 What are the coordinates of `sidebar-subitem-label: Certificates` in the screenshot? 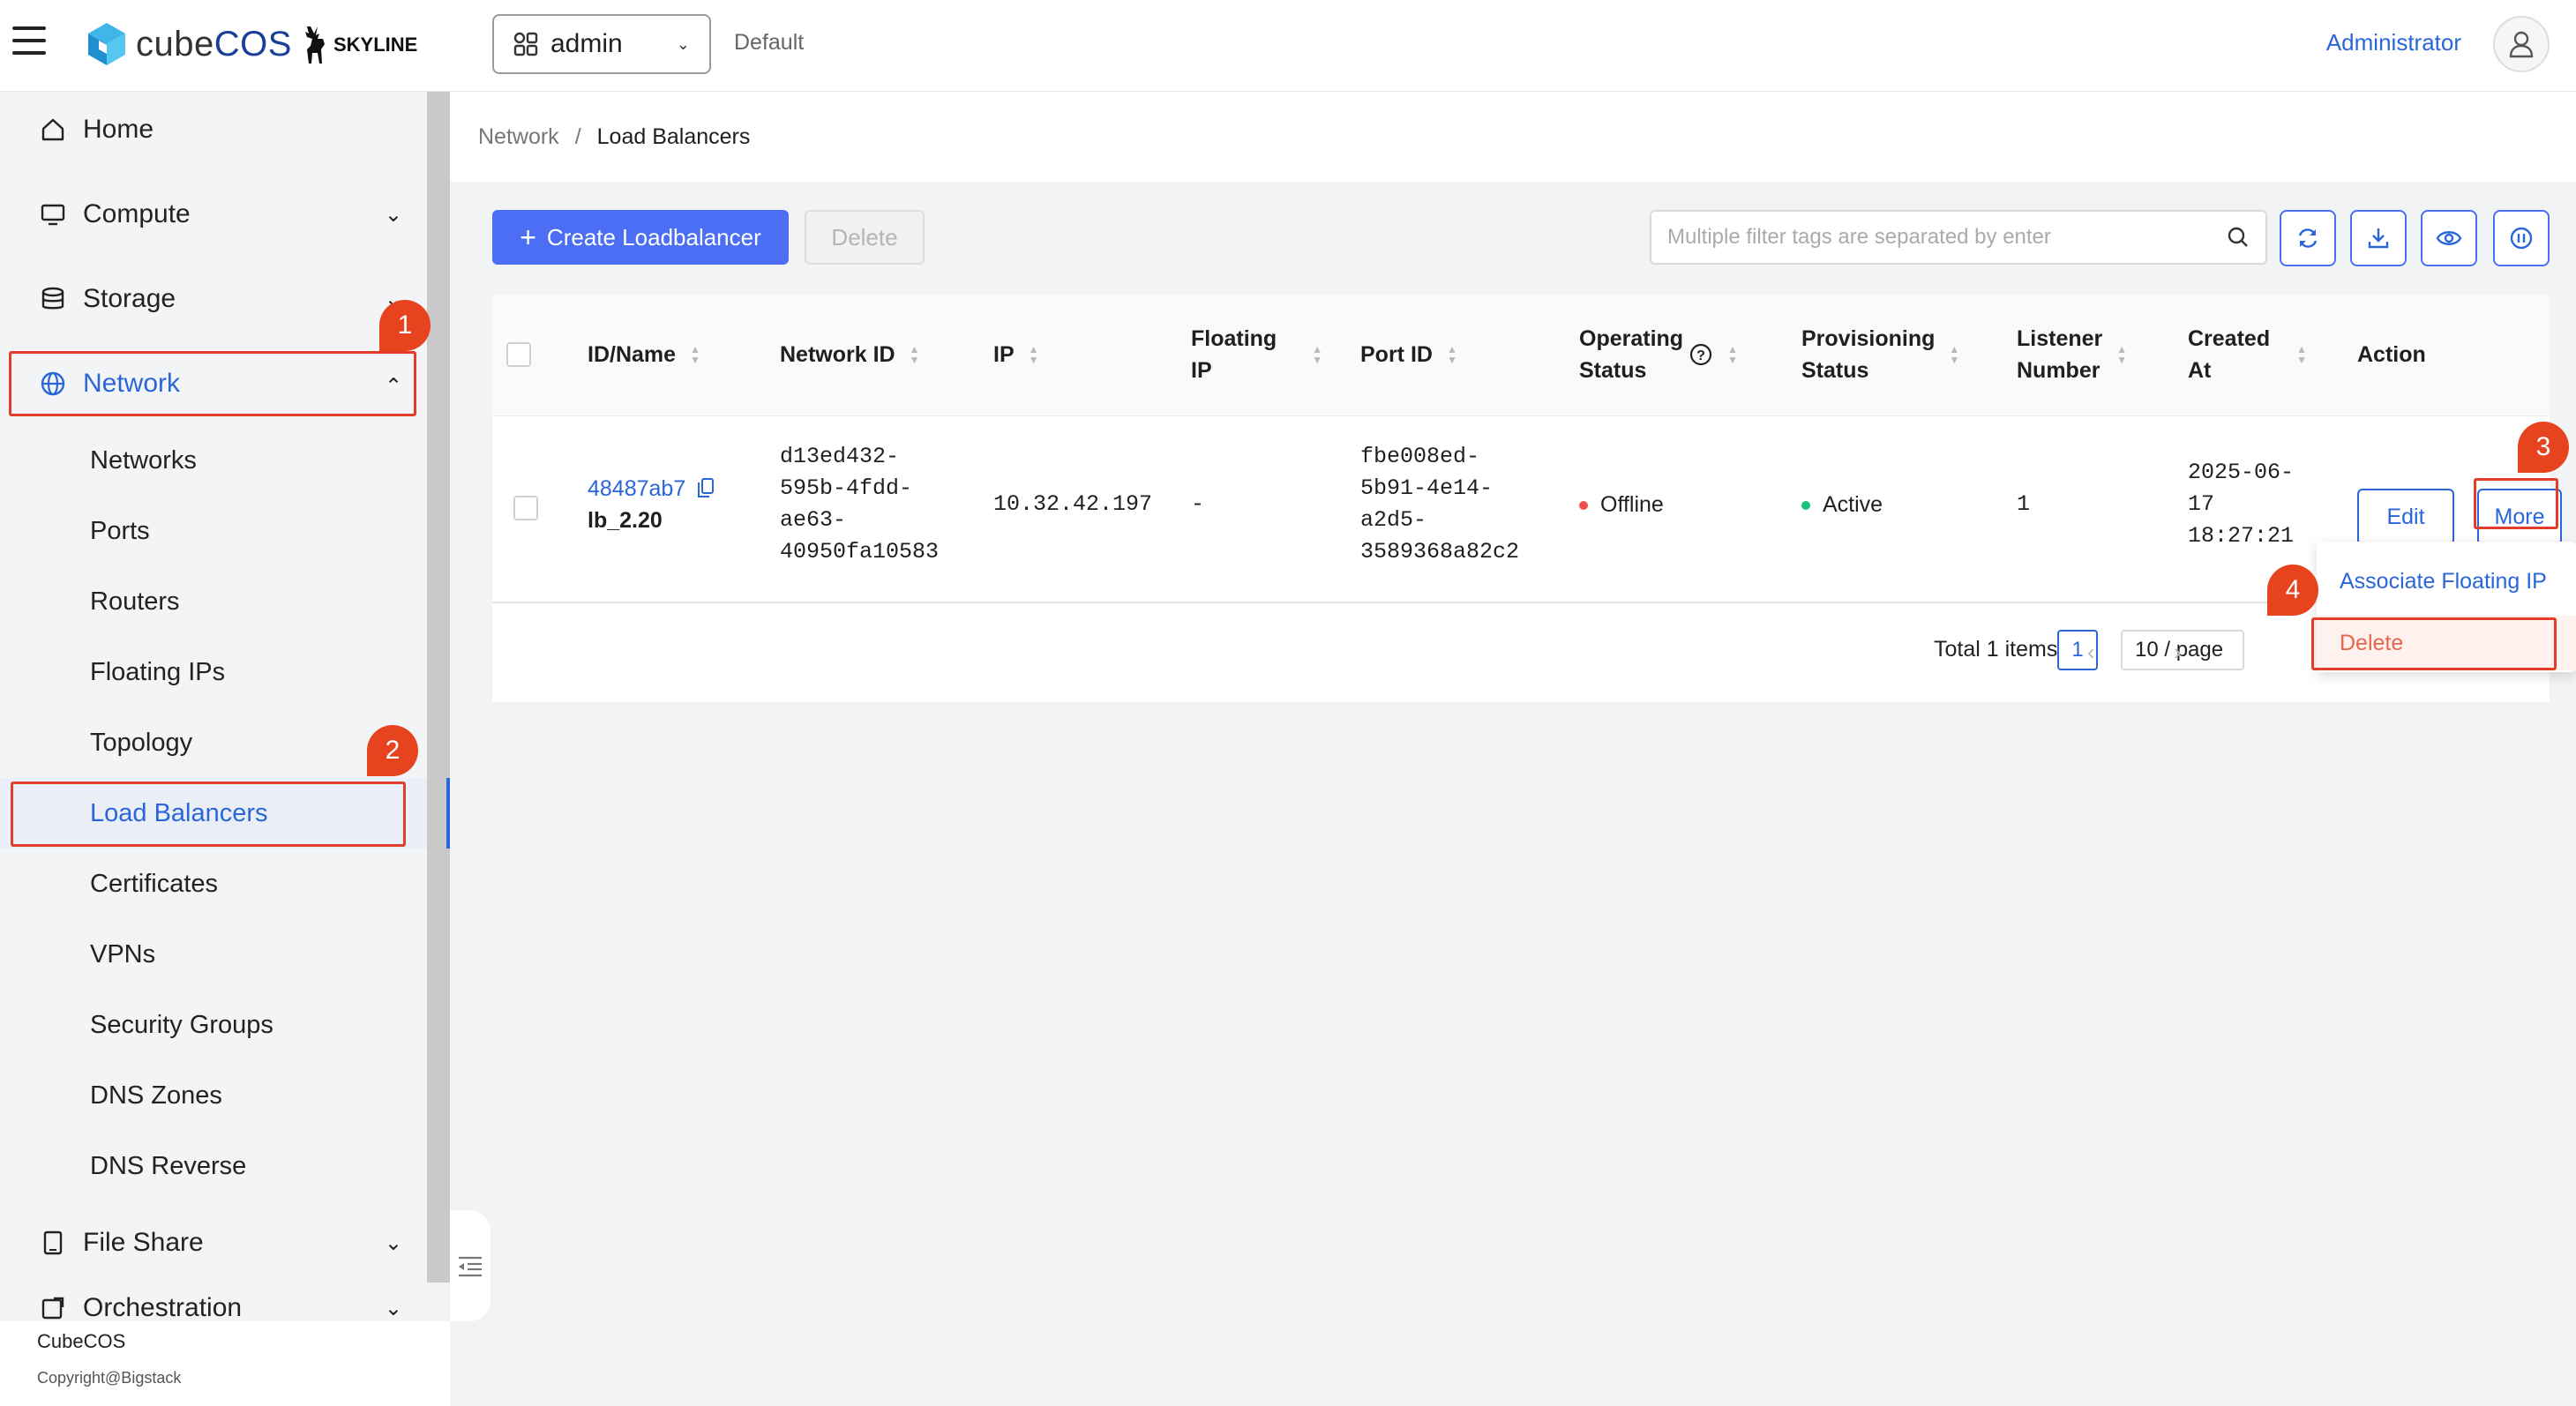 It's located at (155, 883).